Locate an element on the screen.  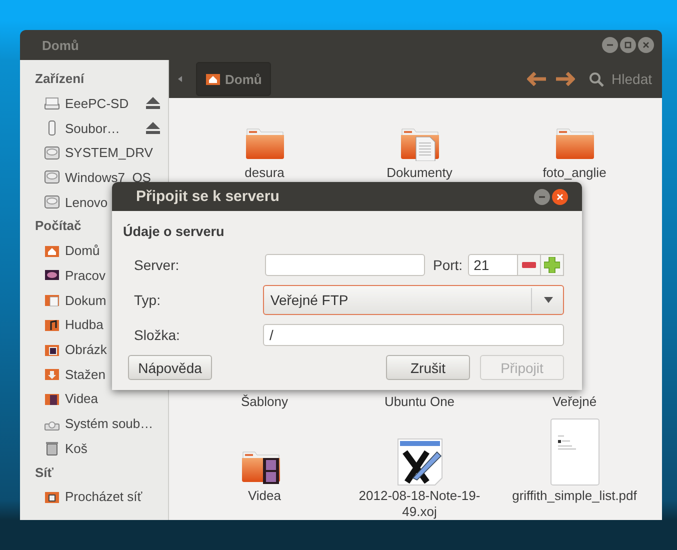
minimize-button is located at coordinates (610, 45).